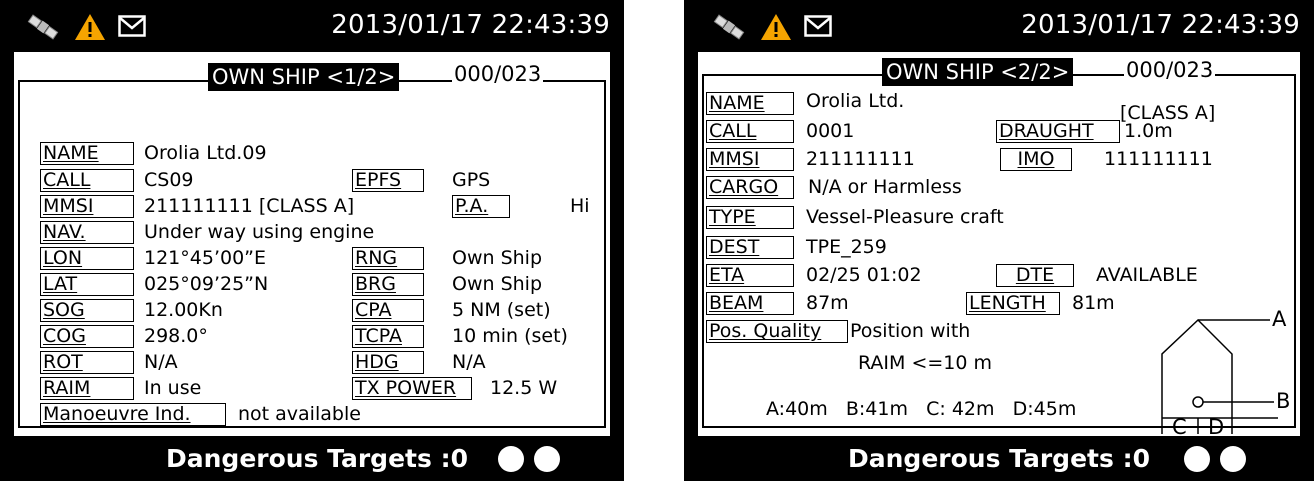  I want to click on ship-dimensions: A:40m B:41m C: 42m D:45m, so click(921, 409).